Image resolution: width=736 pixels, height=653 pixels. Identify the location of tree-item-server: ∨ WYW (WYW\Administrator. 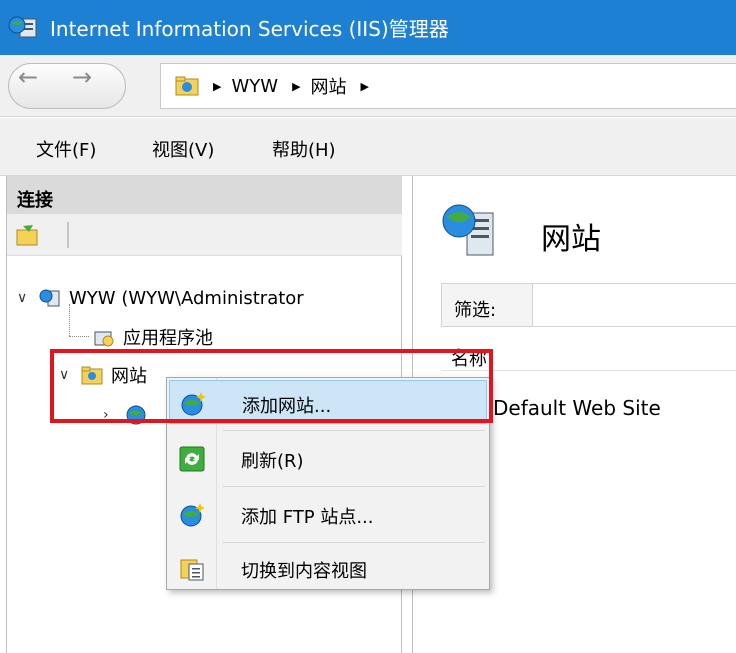
(160, 298).